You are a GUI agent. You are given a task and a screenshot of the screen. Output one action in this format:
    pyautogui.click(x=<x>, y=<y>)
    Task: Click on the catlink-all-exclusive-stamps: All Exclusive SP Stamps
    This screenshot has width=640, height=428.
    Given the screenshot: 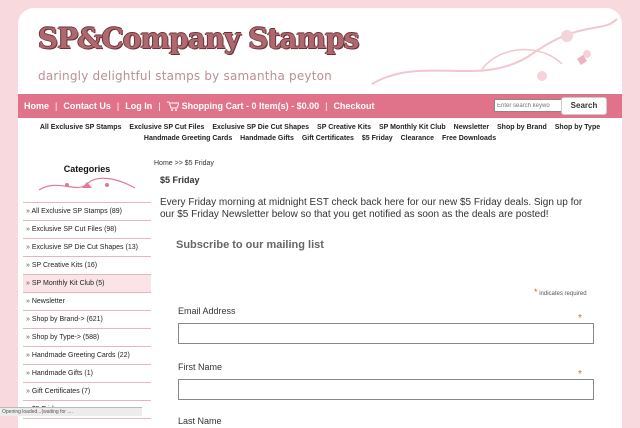 What is the action you would take?
    pyautogui.click(x=81, y=127)
    